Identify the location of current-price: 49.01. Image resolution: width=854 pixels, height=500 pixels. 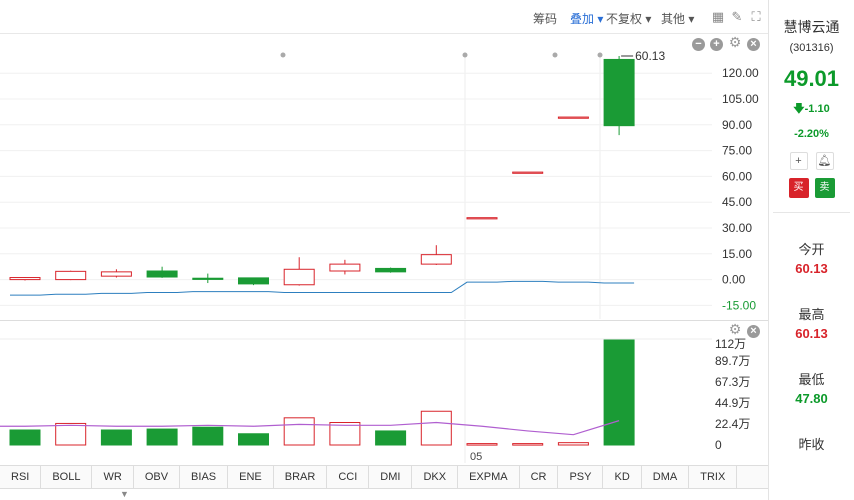
(811, 78).